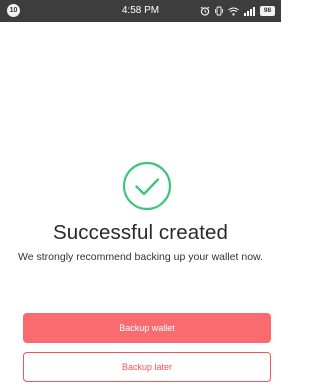 This screenshot has height=391, width=320. What do you see at coordinates (147, 367) in the screenshot?
I see `backup-later-button: Backup later` at bounding box center [147, 367].